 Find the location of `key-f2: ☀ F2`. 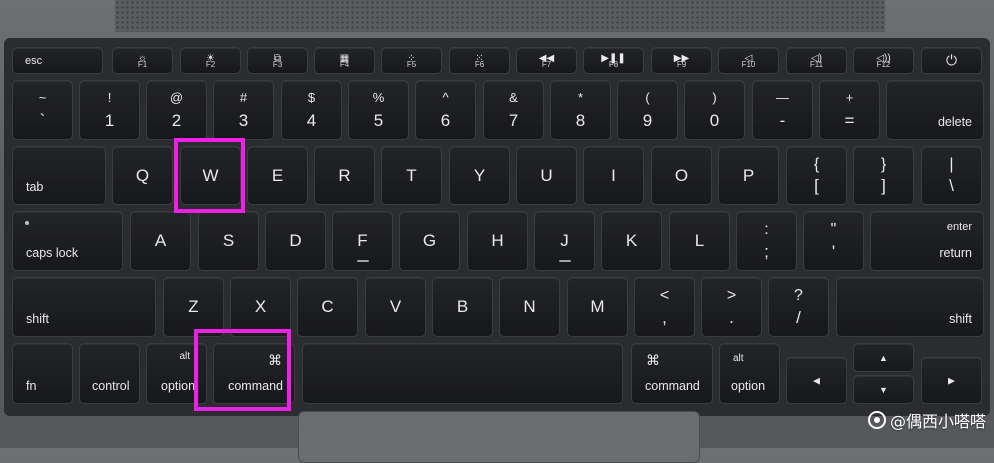

key-f2: ☀ F2 is located at coordinates (210, 60).